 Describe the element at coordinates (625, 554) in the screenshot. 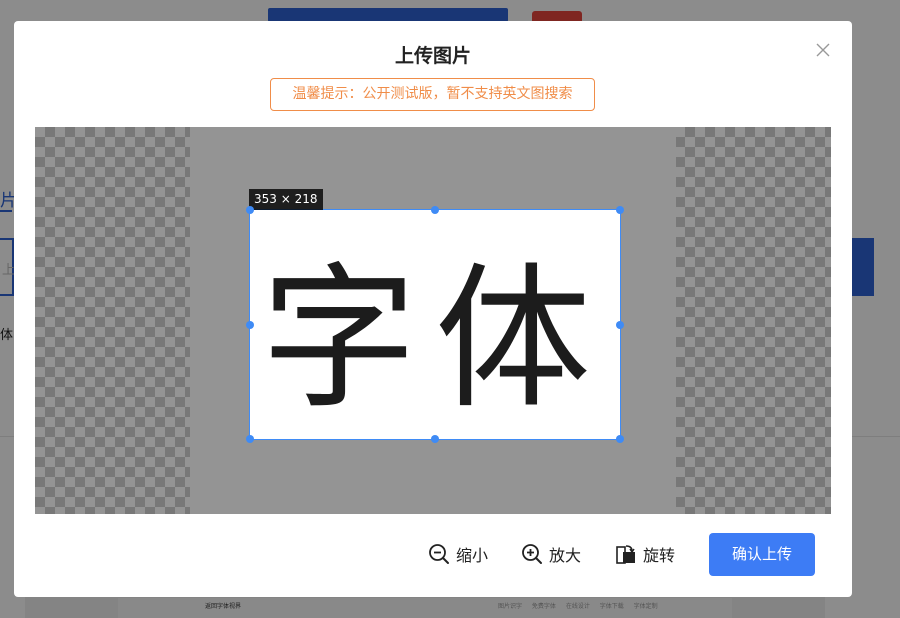

I see `rotate-icon` at that location.